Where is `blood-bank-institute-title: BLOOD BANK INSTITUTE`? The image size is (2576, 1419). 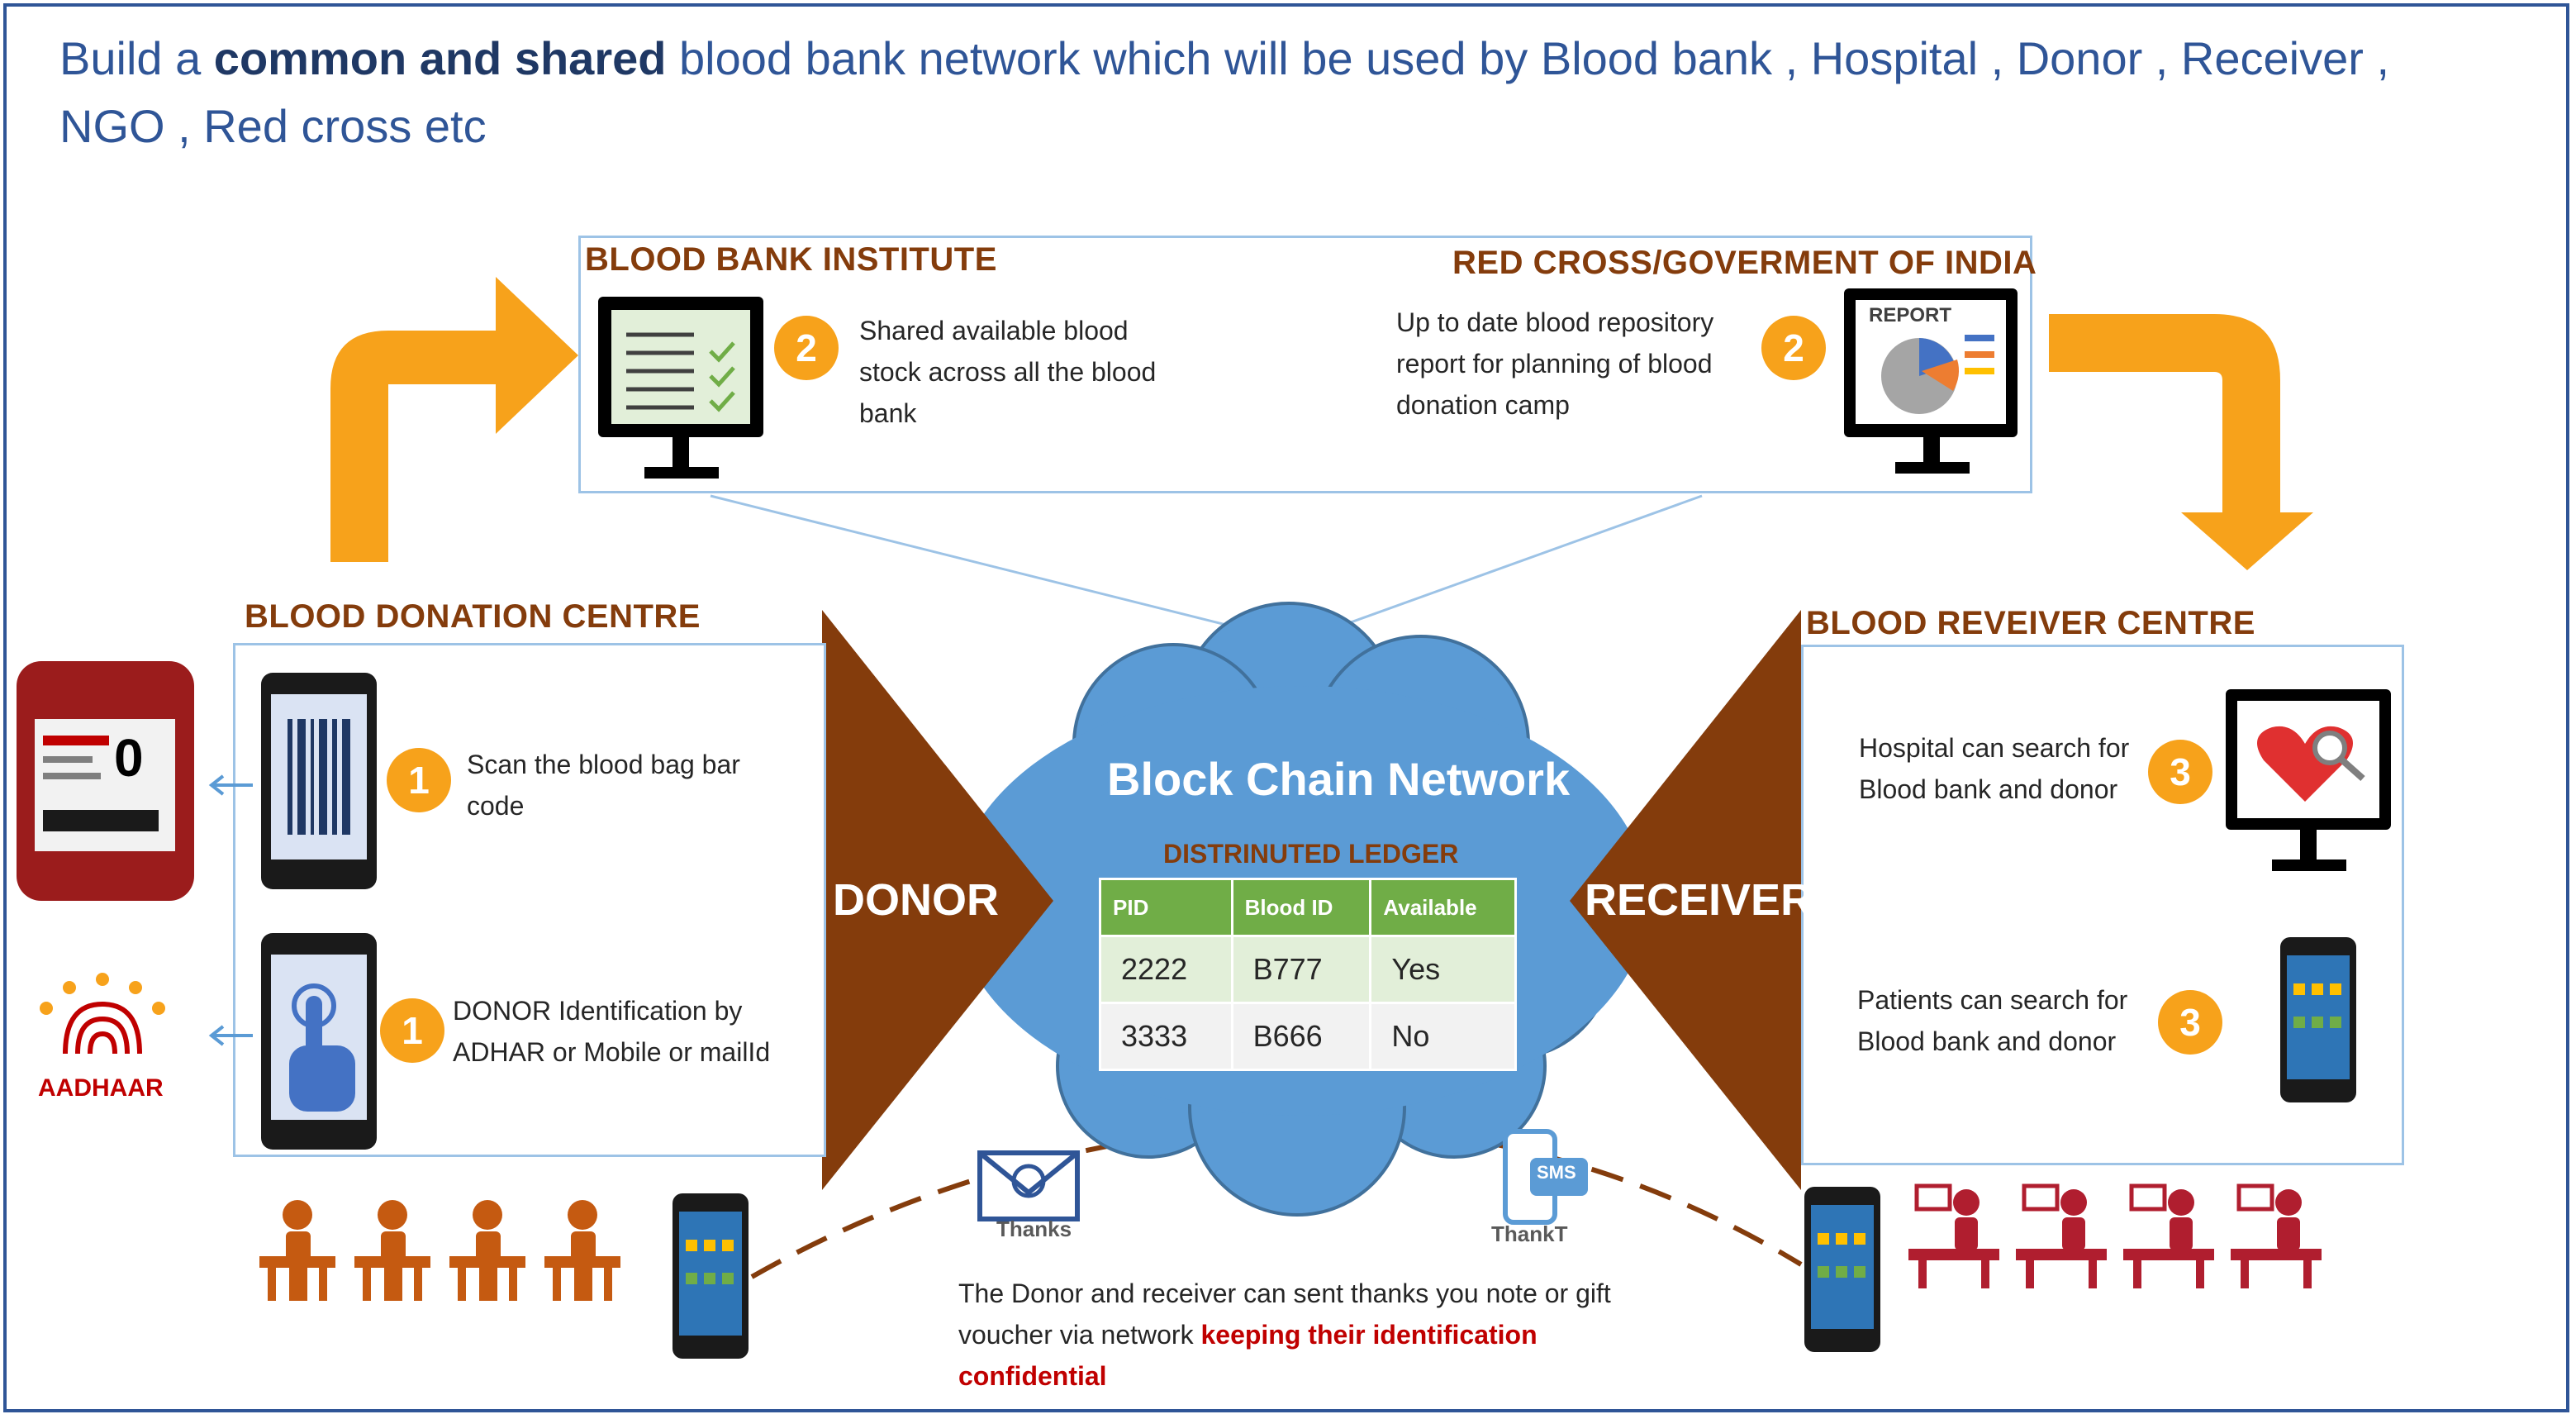 blood-bank-institute-title: BLOOD BANK INSTITUTE is located at coordinates (791, 260).